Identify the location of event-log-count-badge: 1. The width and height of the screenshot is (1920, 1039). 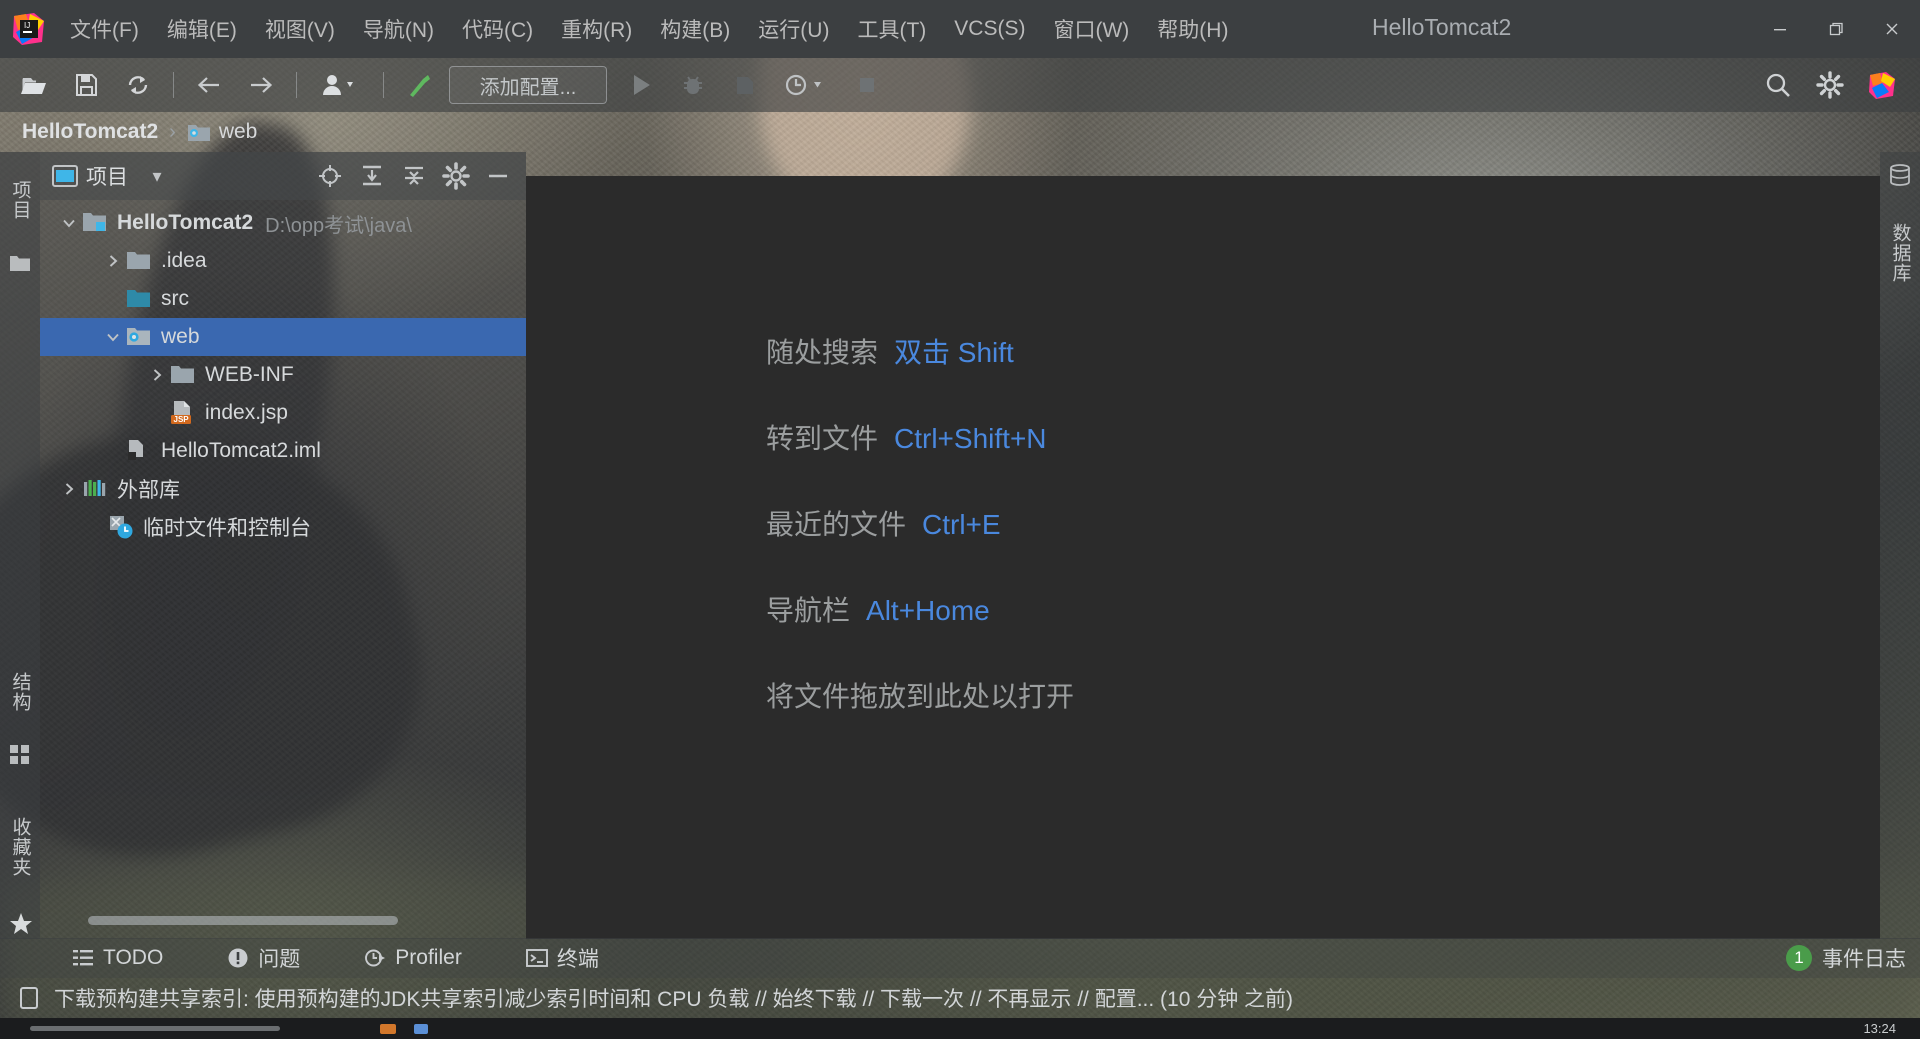
(1799, 958).